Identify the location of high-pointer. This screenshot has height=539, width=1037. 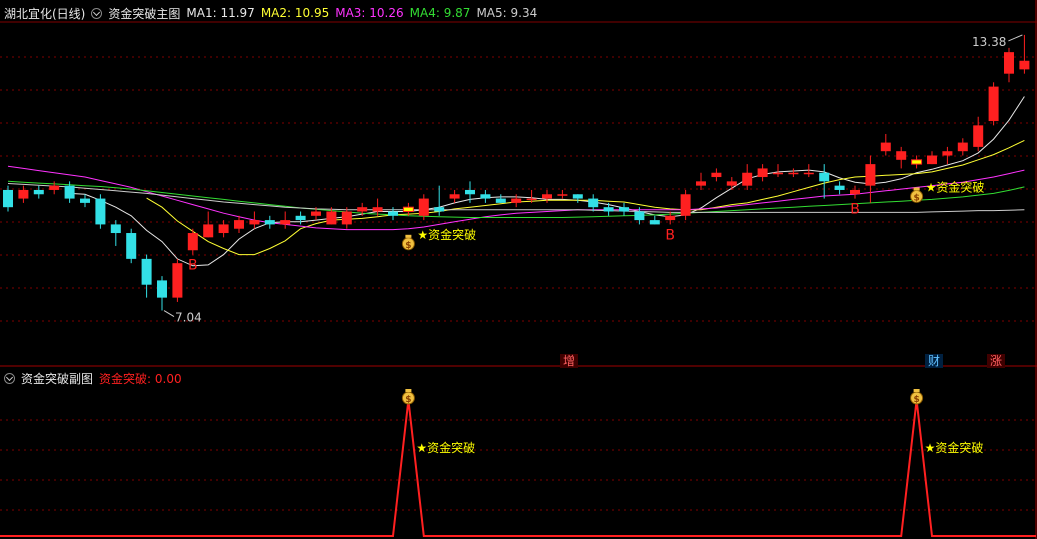
(1015, 38).